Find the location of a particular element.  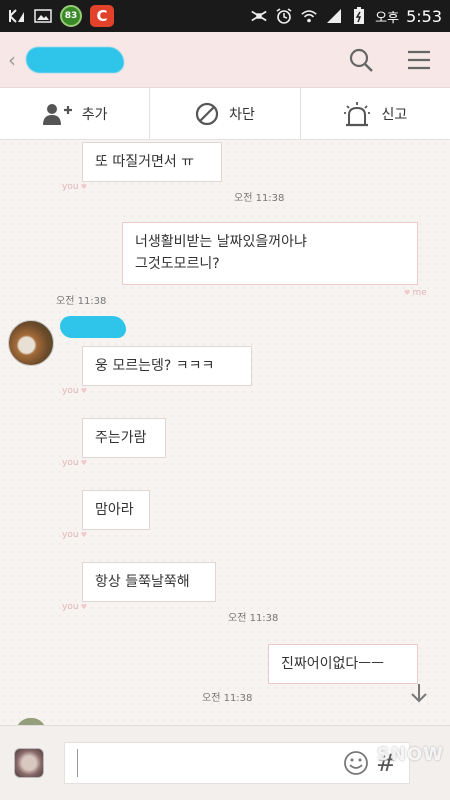

message-text: 맘아라 is located at coordinates (114, 510).